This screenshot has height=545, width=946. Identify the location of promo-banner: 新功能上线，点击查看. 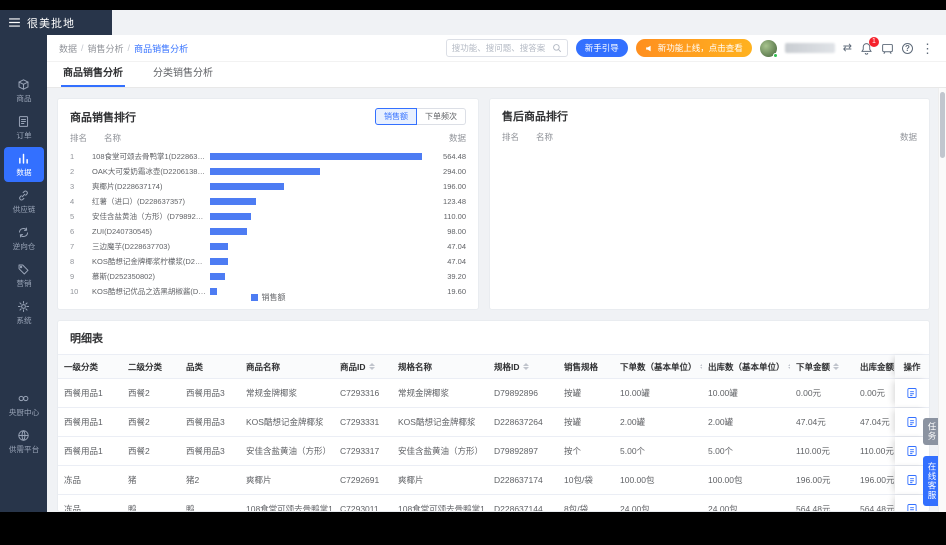
(693, 48).